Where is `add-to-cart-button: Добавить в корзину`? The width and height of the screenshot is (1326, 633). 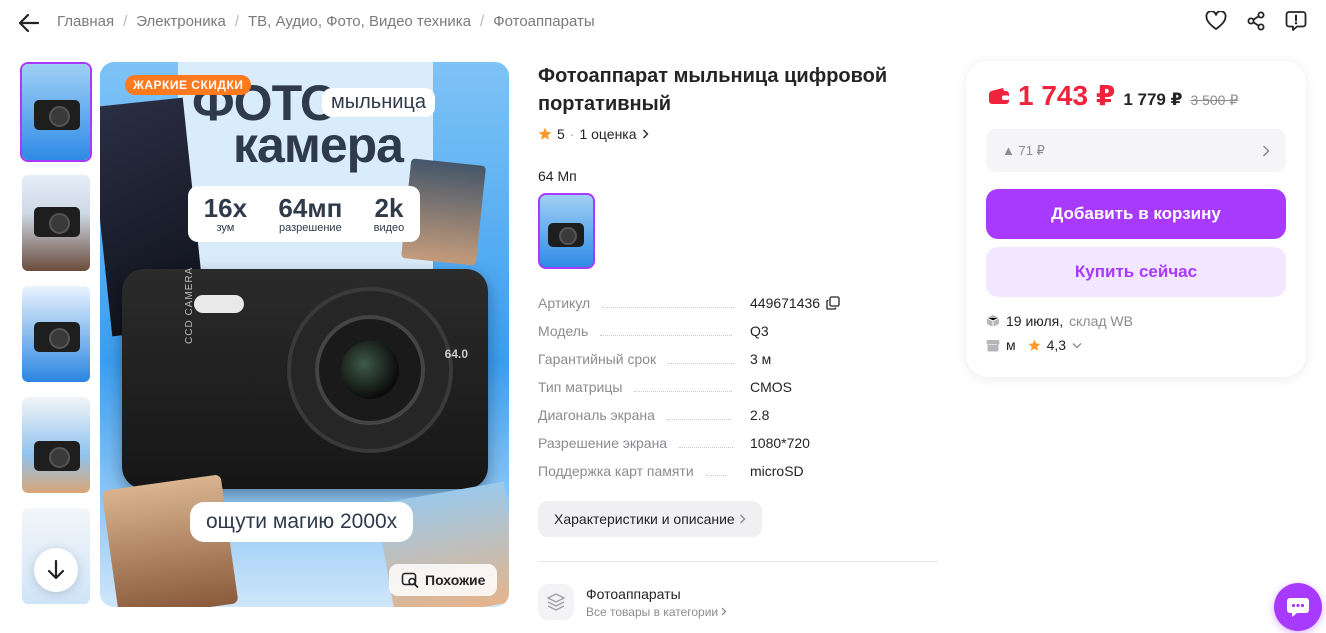
add-to-cart-button: Добавить в корзину is located at coordinates (1136, 214).